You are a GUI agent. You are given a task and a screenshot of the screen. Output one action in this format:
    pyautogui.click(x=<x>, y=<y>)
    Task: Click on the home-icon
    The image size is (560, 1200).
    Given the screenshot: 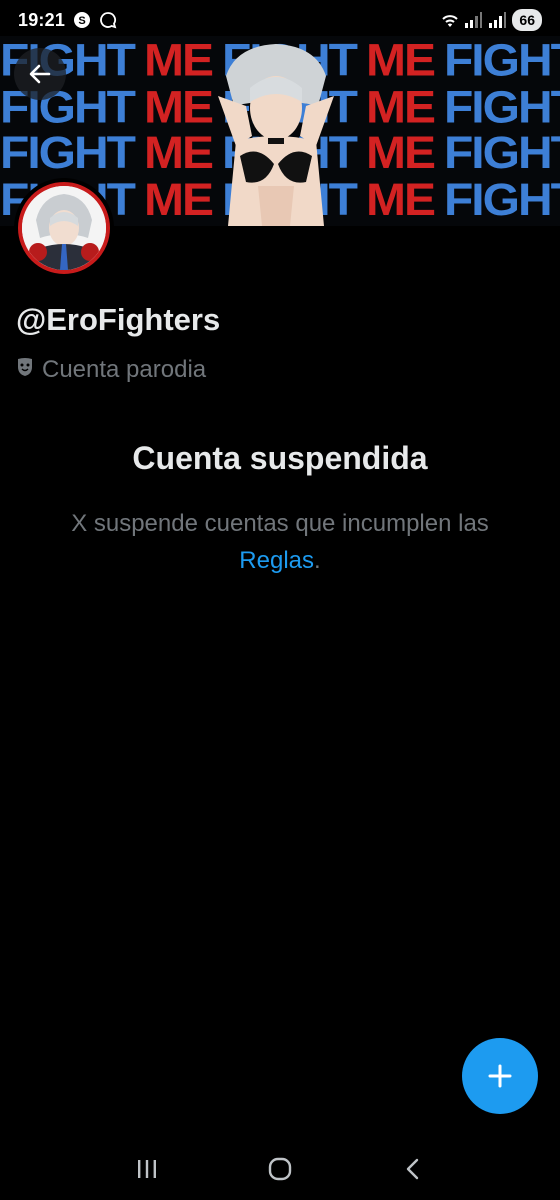 What is the action you would take?
    pyautogui.click(x=280, y=1169)
    